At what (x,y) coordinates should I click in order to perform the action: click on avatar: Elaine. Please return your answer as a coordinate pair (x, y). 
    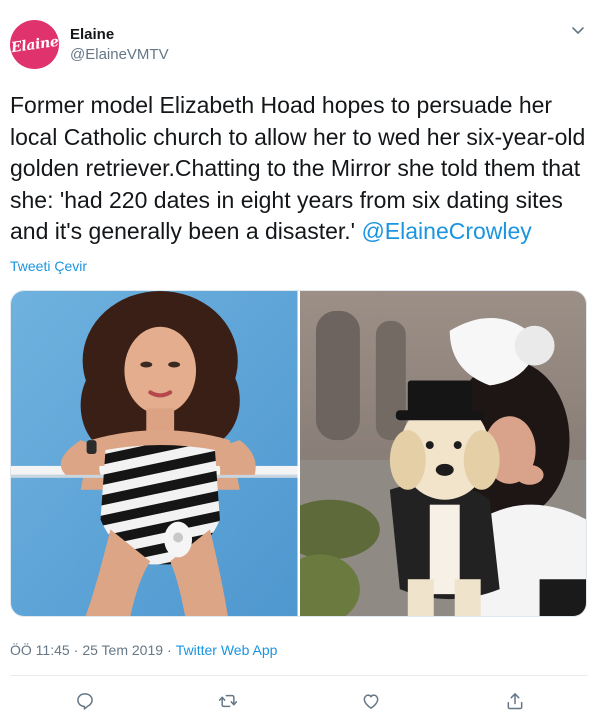
    Looking at the image, I should click on (34, 44).